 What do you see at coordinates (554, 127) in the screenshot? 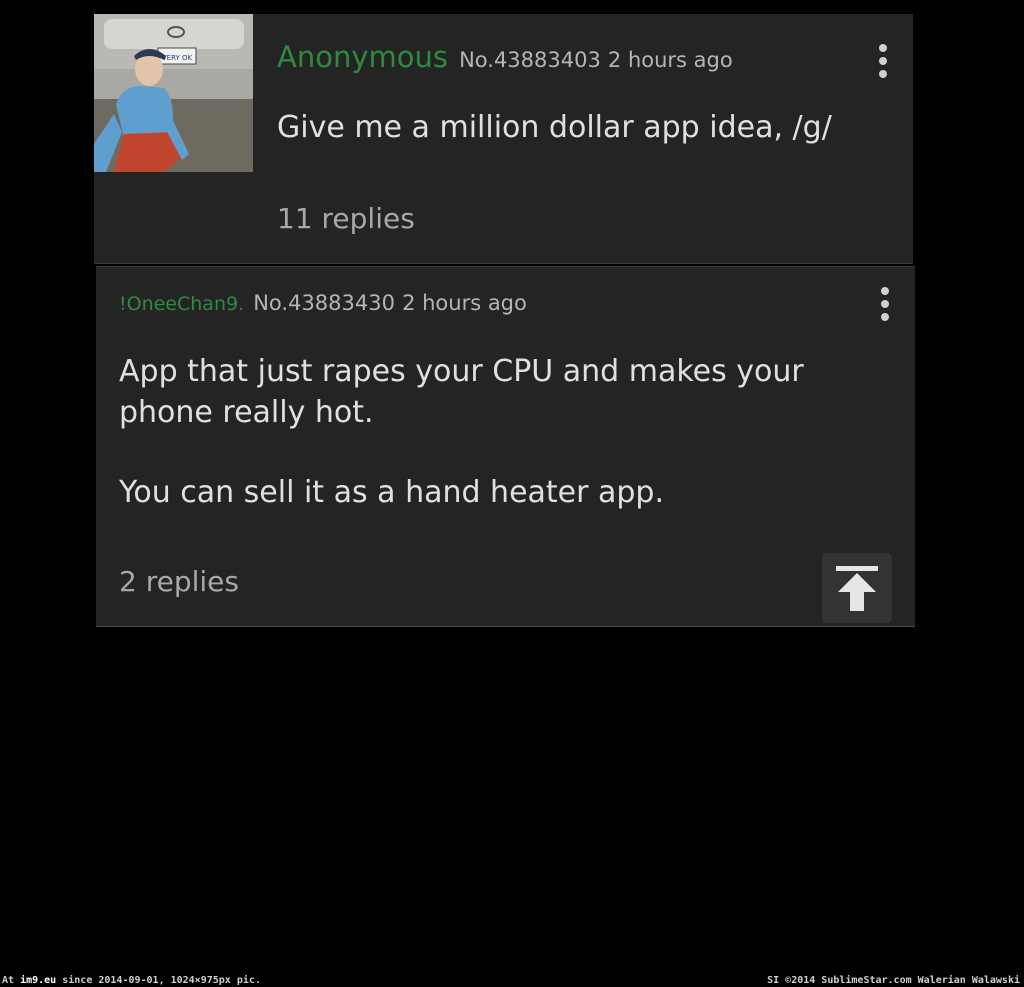
I see `post-comment: Give me a million dollar app idea, /g/` at bounding box center [554, 127].